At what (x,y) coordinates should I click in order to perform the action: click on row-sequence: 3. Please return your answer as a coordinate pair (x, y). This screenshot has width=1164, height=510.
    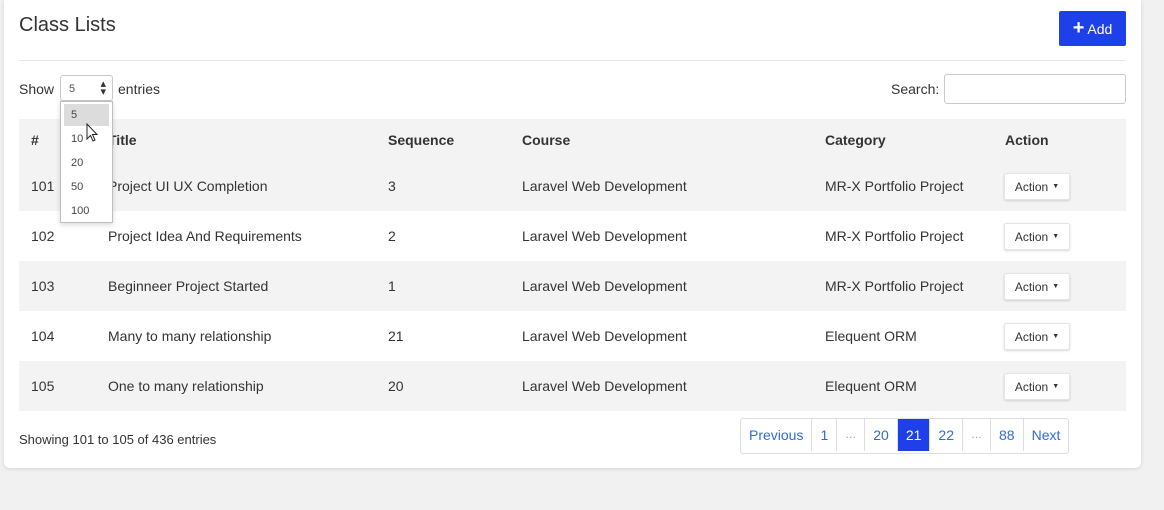
    Looking at the image, I should click on (392, 186).